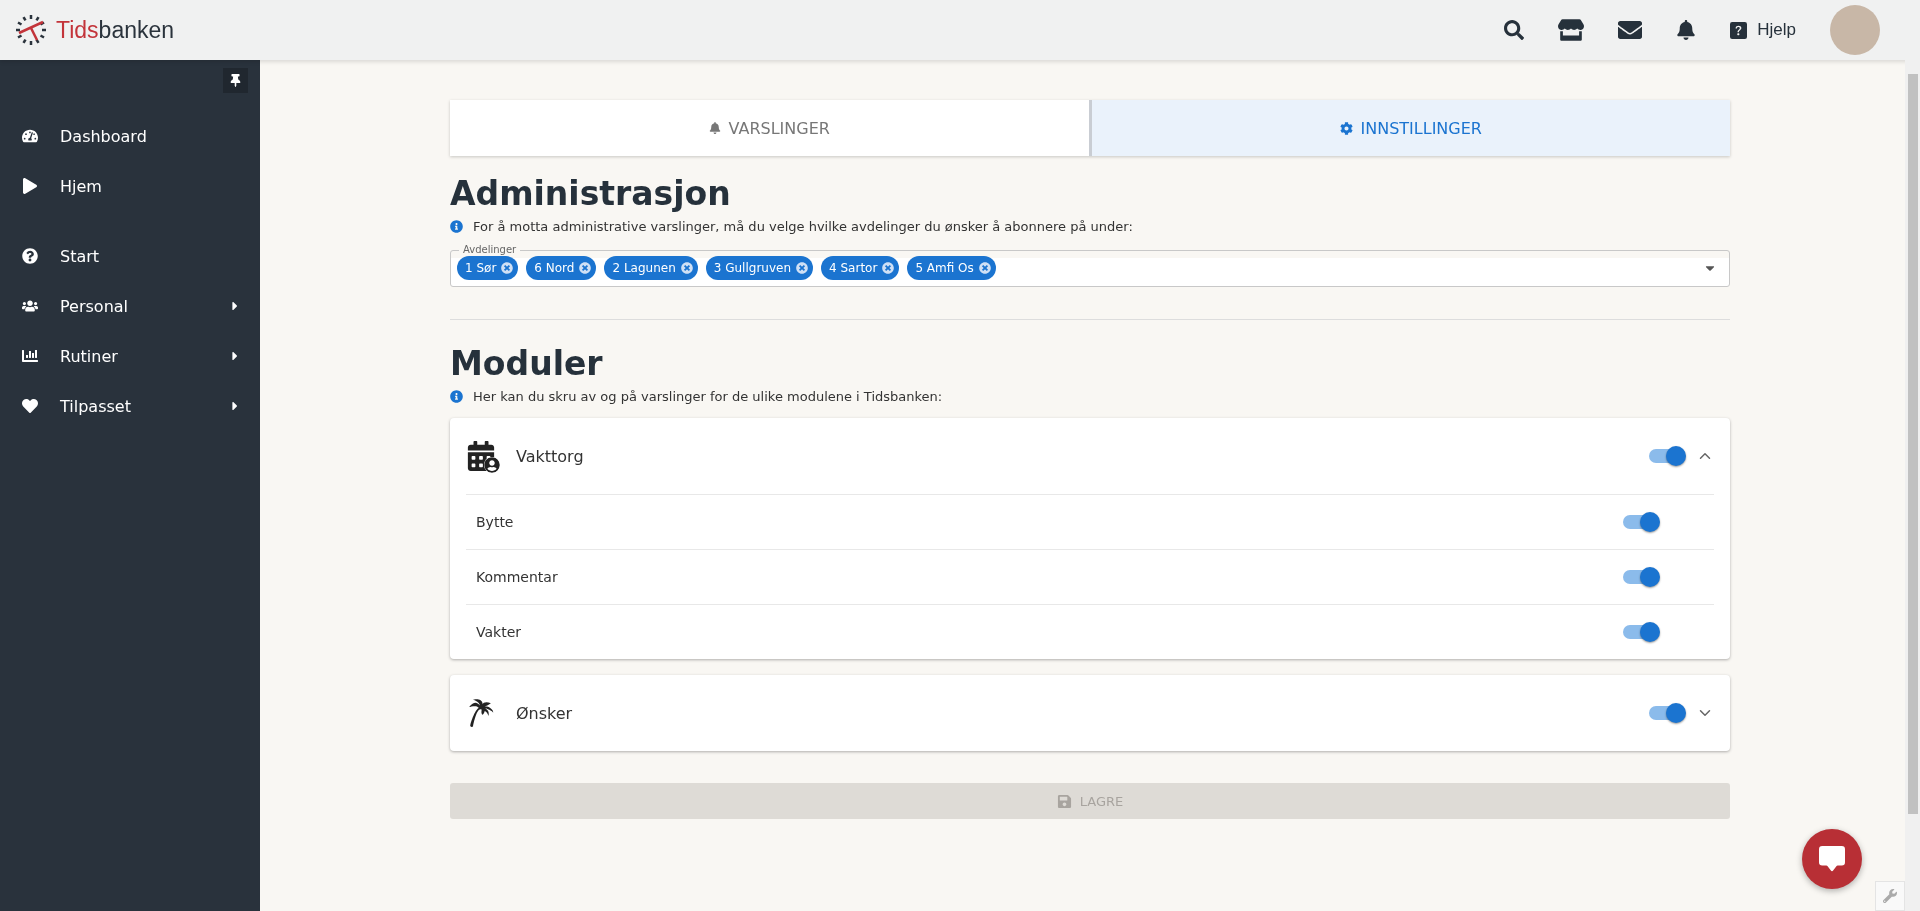 This screenshot has height=911, width=1920. I want to click on question-icon, so click(1739, 30).